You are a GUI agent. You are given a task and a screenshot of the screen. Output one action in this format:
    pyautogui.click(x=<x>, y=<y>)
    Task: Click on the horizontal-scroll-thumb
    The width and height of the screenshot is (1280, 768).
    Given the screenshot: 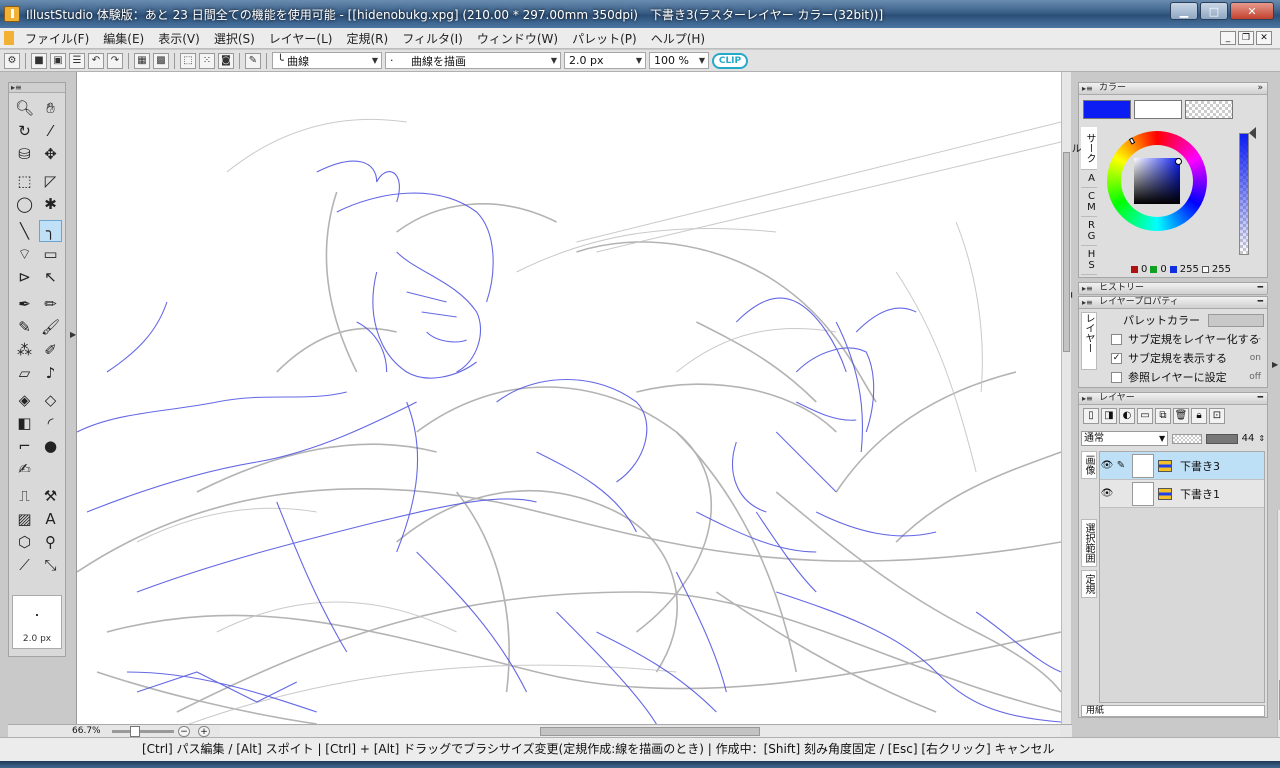 What is the action you would take?
    pyautogui.click(x=650, y=731)
    